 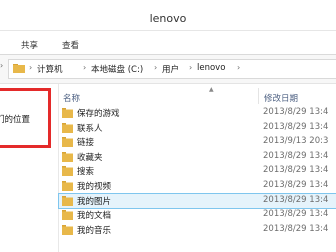 What do you see at coordinates (211, 89) in the screenshot?
I see `sort-arrow-icon: ▲` at bounding box center [211, 89].